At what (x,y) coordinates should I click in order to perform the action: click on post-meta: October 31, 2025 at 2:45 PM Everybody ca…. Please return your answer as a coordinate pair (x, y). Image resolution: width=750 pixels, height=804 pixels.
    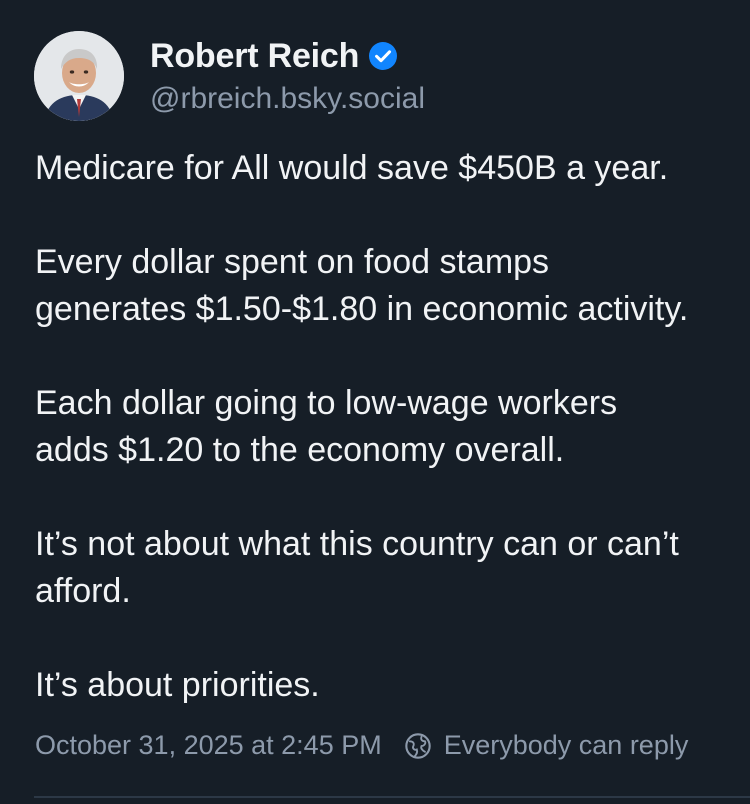
    Looking at the image, I should click on (361, 745).